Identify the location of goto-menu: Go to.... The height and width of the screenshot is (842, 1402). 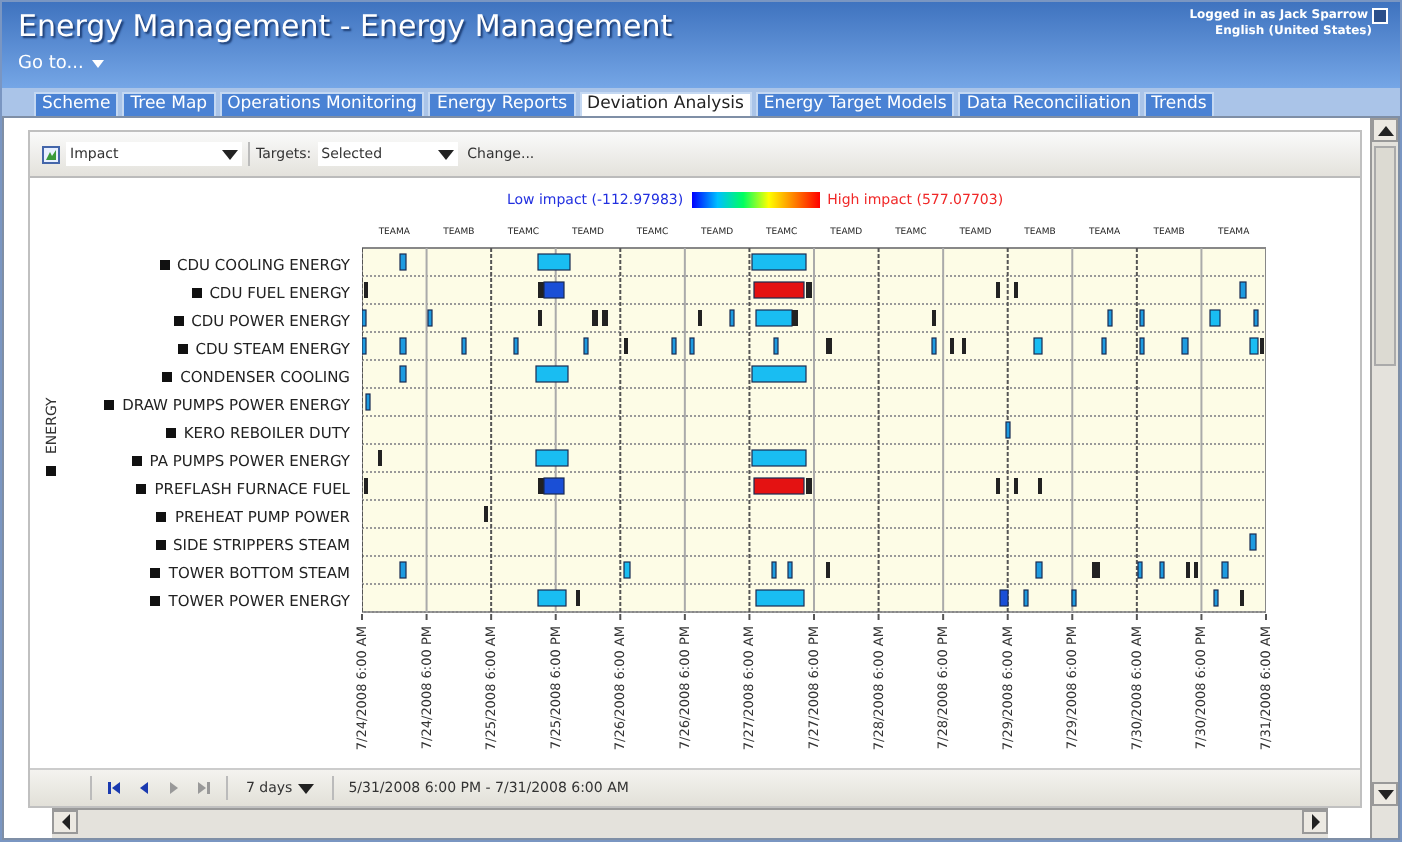
(61, 64).